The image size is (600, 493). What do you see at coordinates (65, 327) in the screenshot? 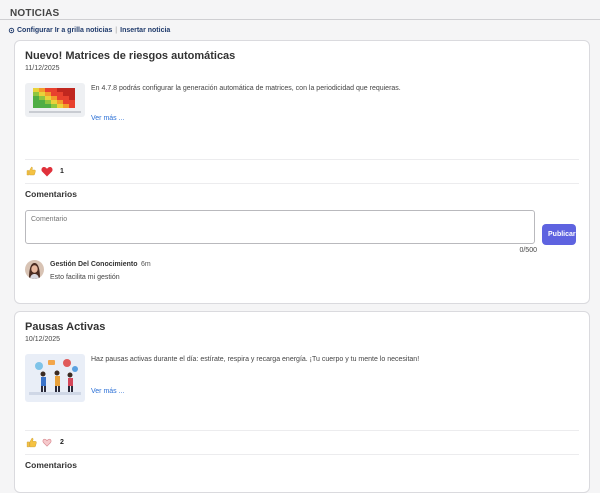
I see `news-title: Pausas Activas` at bounding box center [65, 327].